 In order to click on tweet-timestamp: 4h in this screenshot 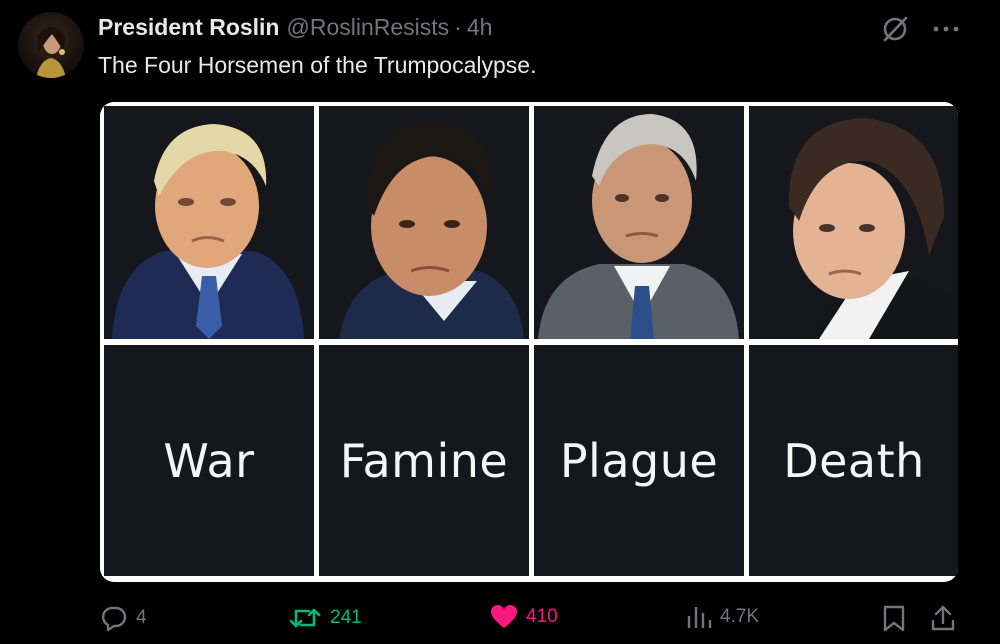, I will do `click(480, 27)`.